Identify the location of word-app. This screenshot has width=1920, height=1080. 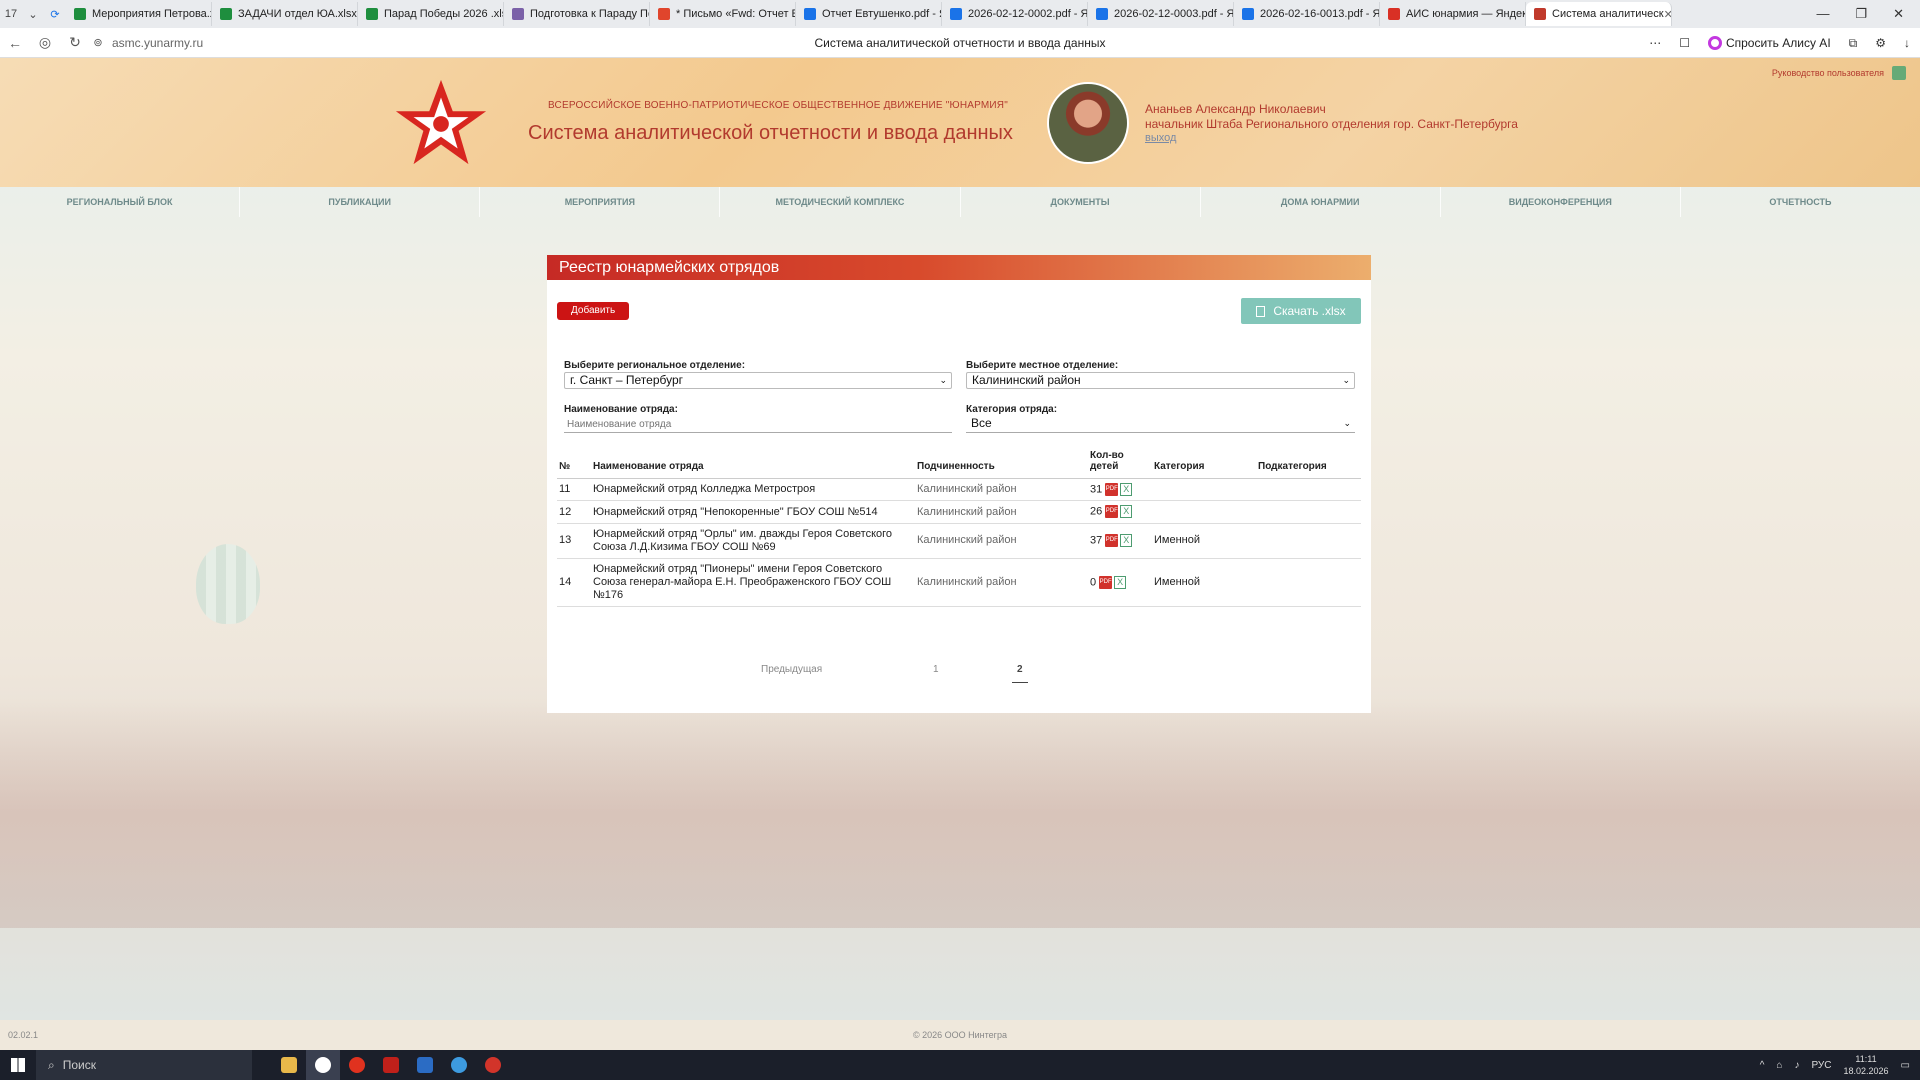
(425, 1065).